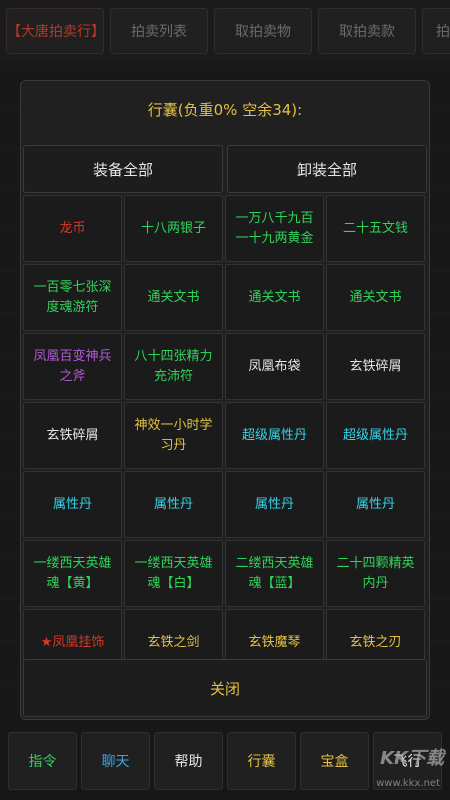 This screenshot has height=800, width=450. What do you see at coordinates (334, 761) in the screenshot?
I see `tab-treasure-box: 宝盒` at bounding box center [334, 761].